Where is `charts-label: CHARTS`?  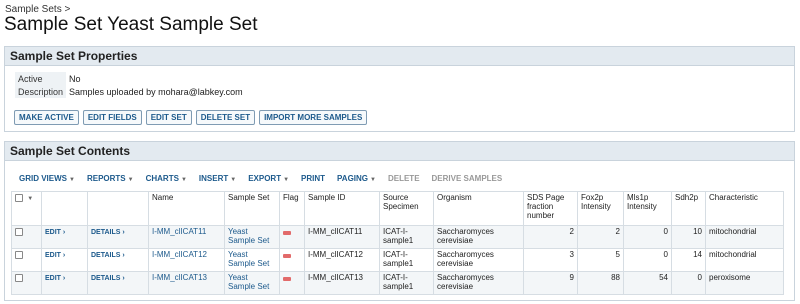
charts-label: CHARTS is located at coordinates (162, 178).